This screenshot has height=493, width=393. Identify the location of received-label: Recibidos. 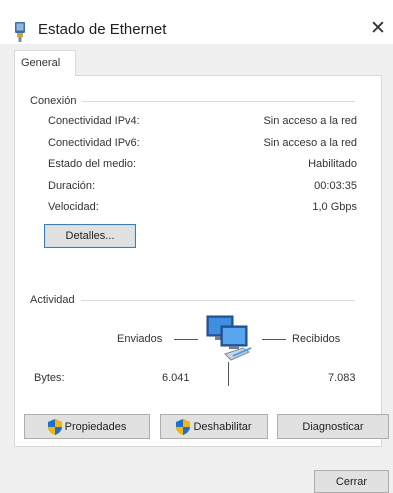
(316, 339).